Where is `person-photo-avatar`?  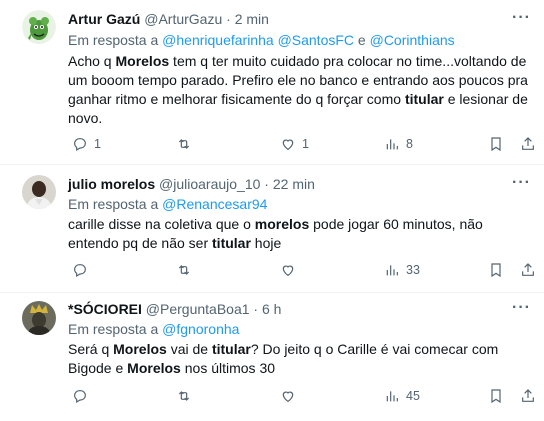 person-photo-avatar is located at coordinates (39, 192).